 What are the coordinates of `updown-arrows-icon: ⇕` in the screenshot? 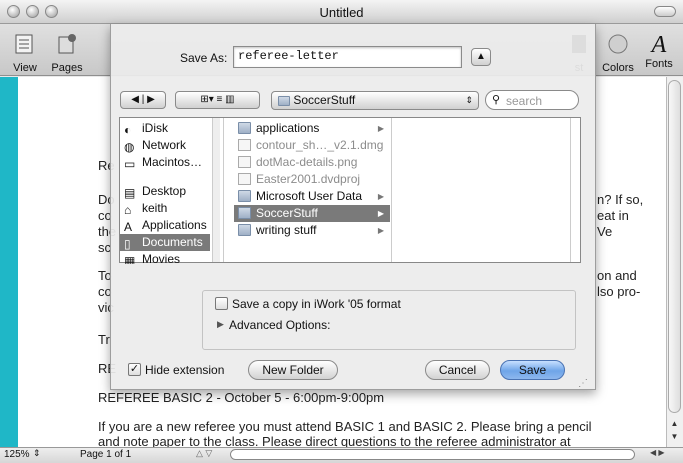 It's located at (469, 100).